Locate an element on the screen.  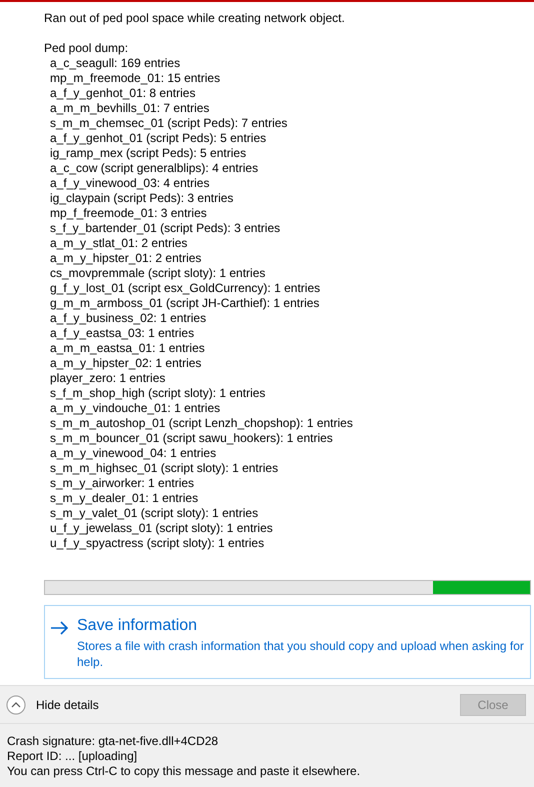
dump-entry: a_m_y_vindouche_01: 1 entries is located at coordinates (135, 408).